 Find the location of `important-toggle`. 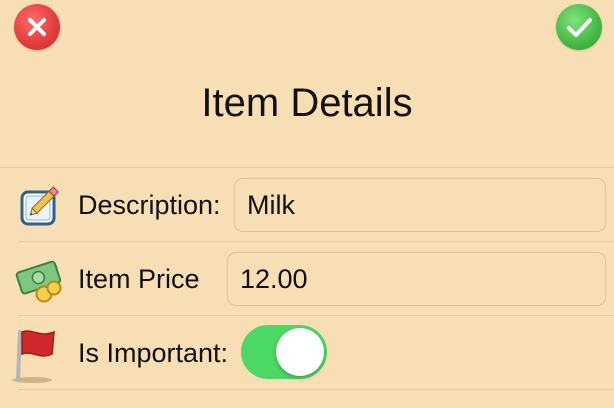

important-toggle is located at coordinates (284, 352).